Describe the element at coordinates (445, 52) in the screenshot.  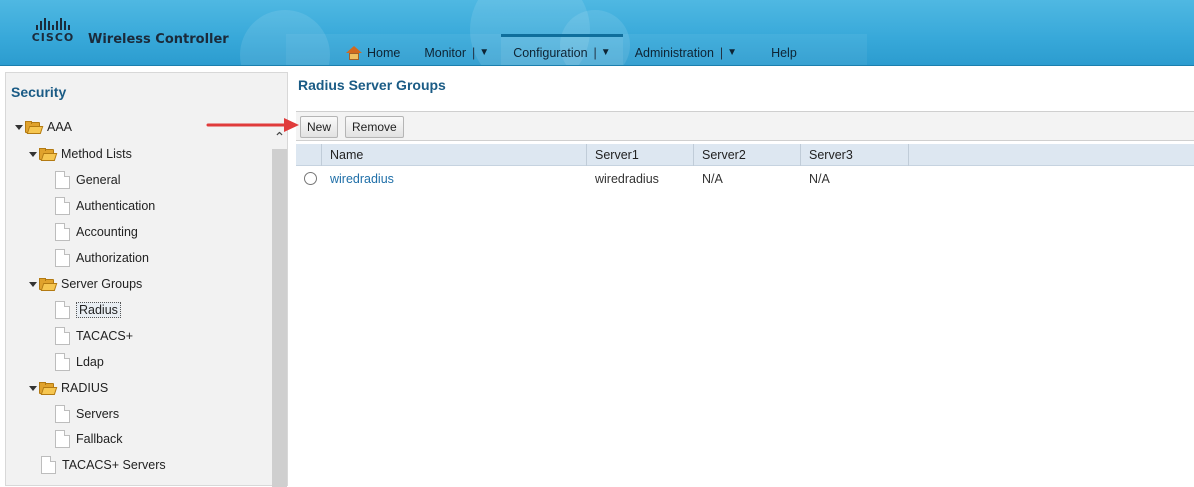
I see `nav-monitor-label: Monitor` at that location.